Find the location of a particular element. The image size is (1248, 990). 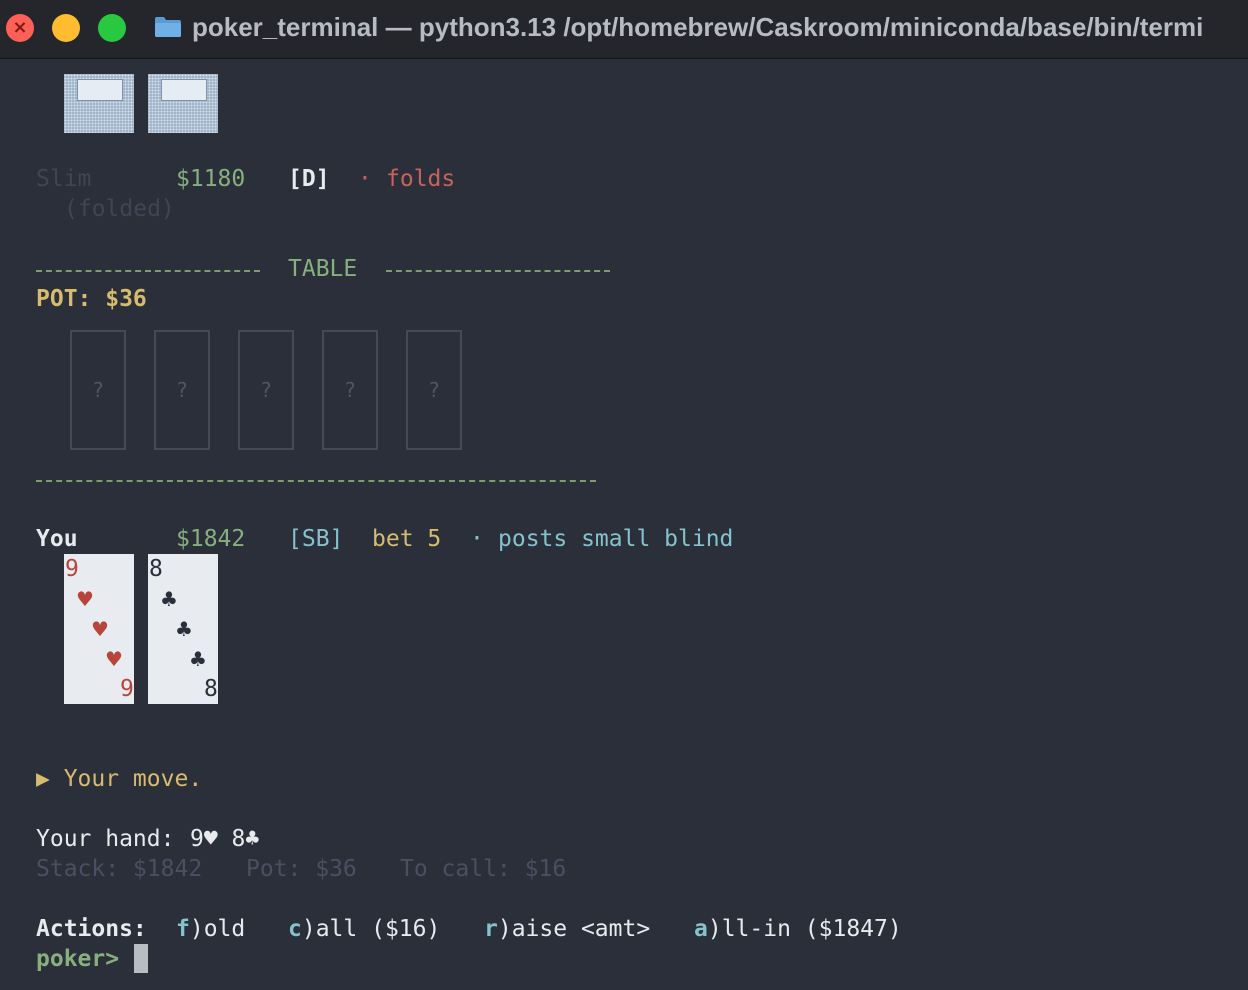

fold-hotkey: f is located at coordinates (183, 929).